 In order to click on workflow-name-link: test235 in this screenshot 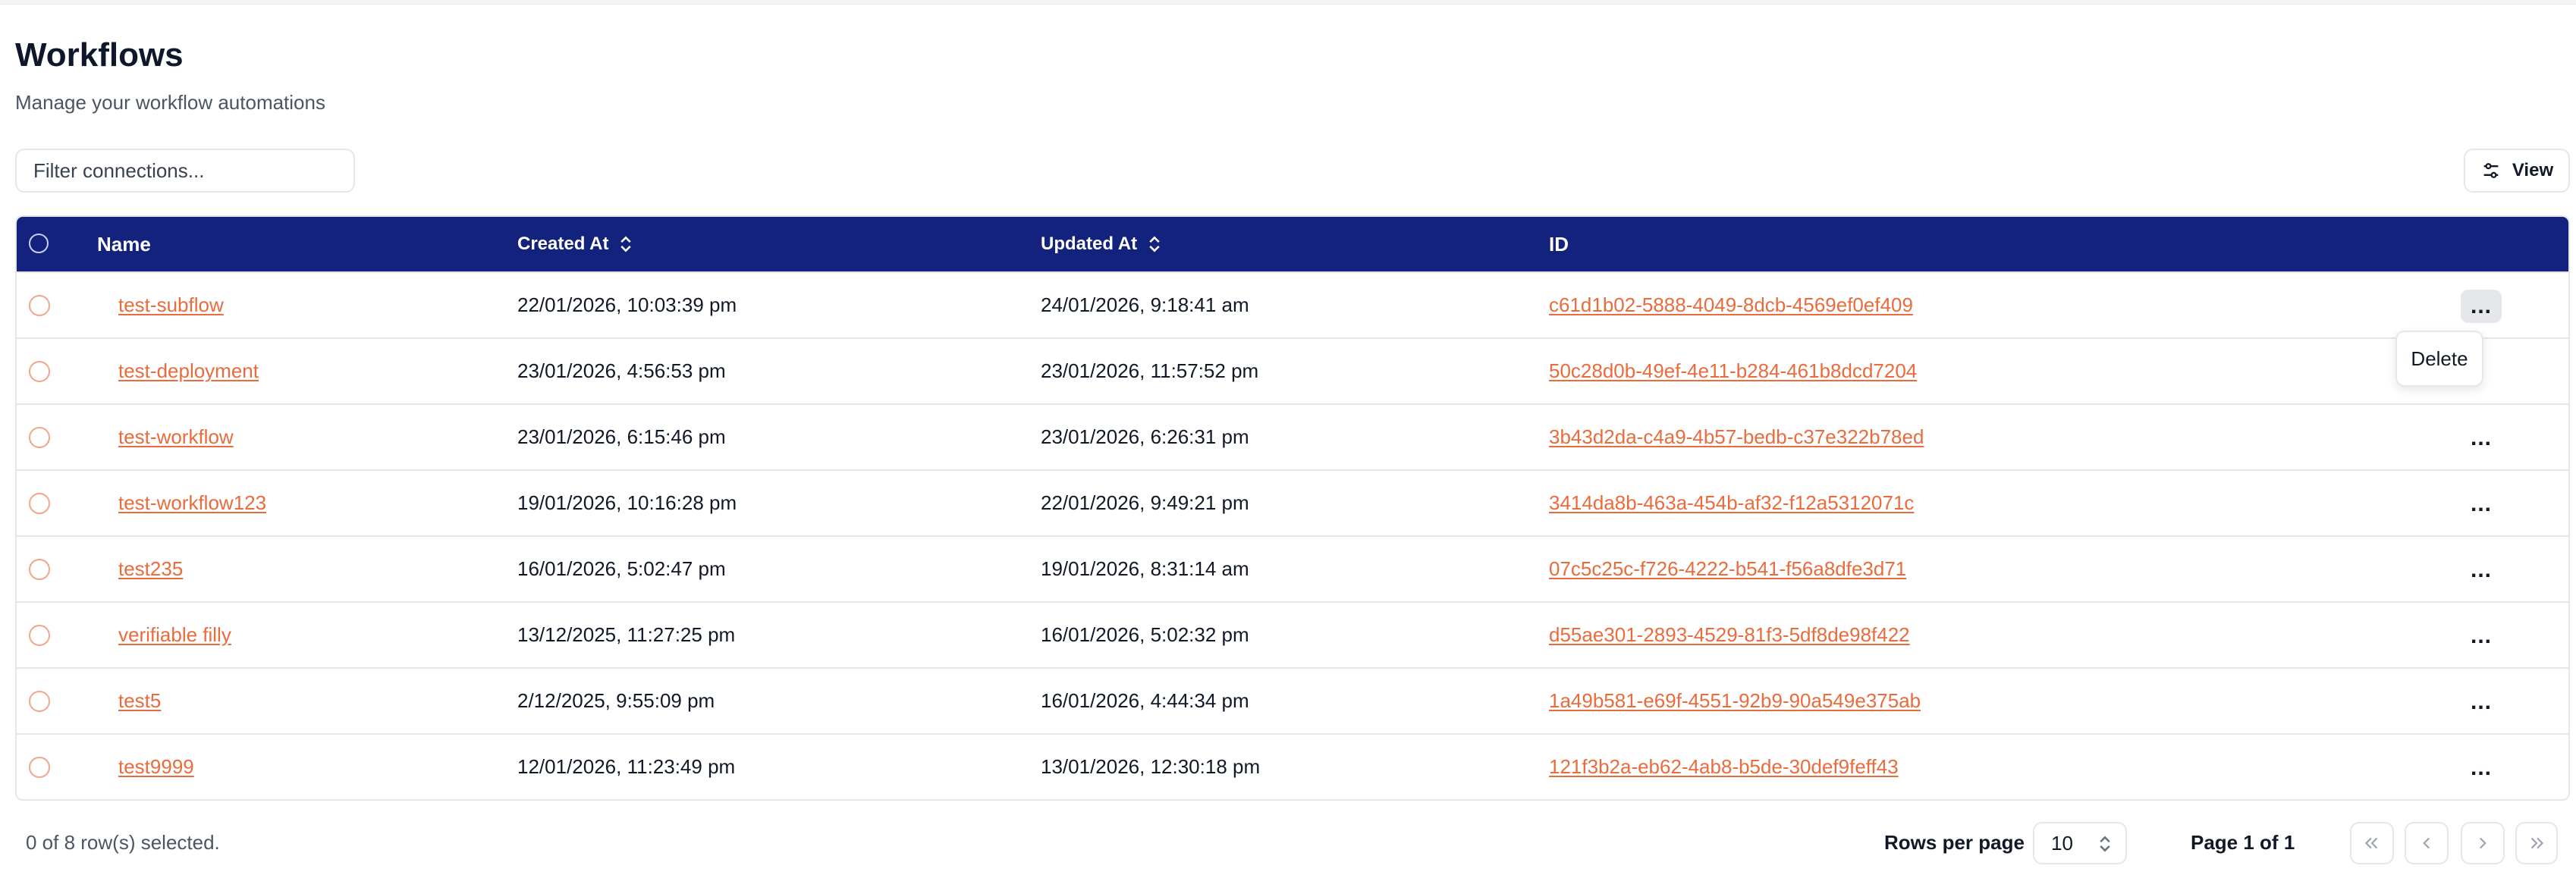, I will do `click(150, 569)`.